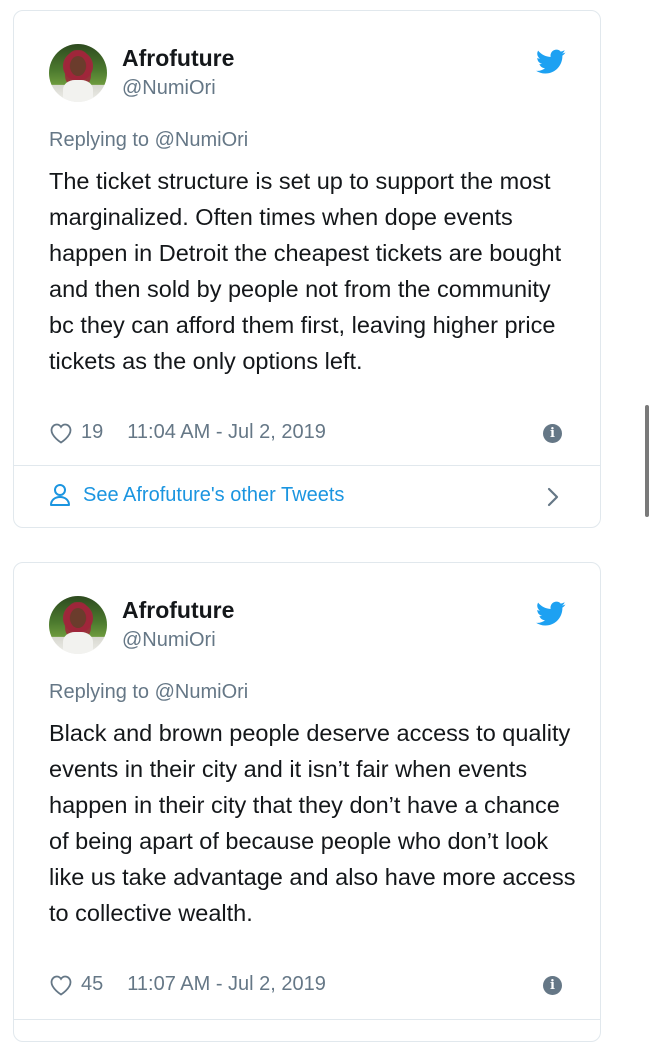 This screenshot has height=1042, width=654. I want to click on see-other-tweets-link: See Afrofuture's other Tweets, so click(196, 495).